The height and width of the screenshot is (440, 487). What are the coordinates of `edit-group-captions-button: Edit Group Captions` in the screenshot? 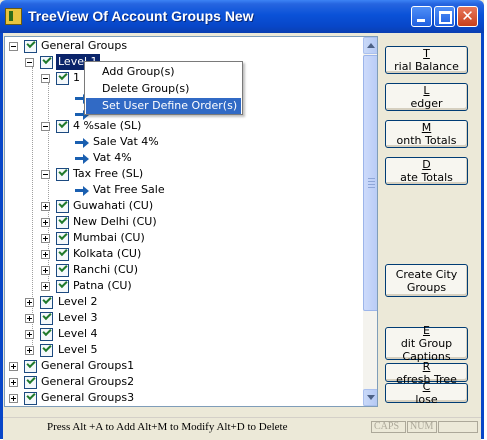 It's located at (426, 343).